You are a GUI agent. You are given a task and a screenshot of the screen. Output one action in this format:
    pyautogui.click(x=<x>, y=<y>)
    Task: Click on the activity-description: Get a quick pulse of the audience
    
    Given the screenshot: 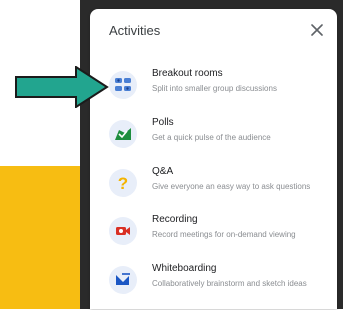 What is the action you would take?
    pyautogui.click(x=211, y=137)
    